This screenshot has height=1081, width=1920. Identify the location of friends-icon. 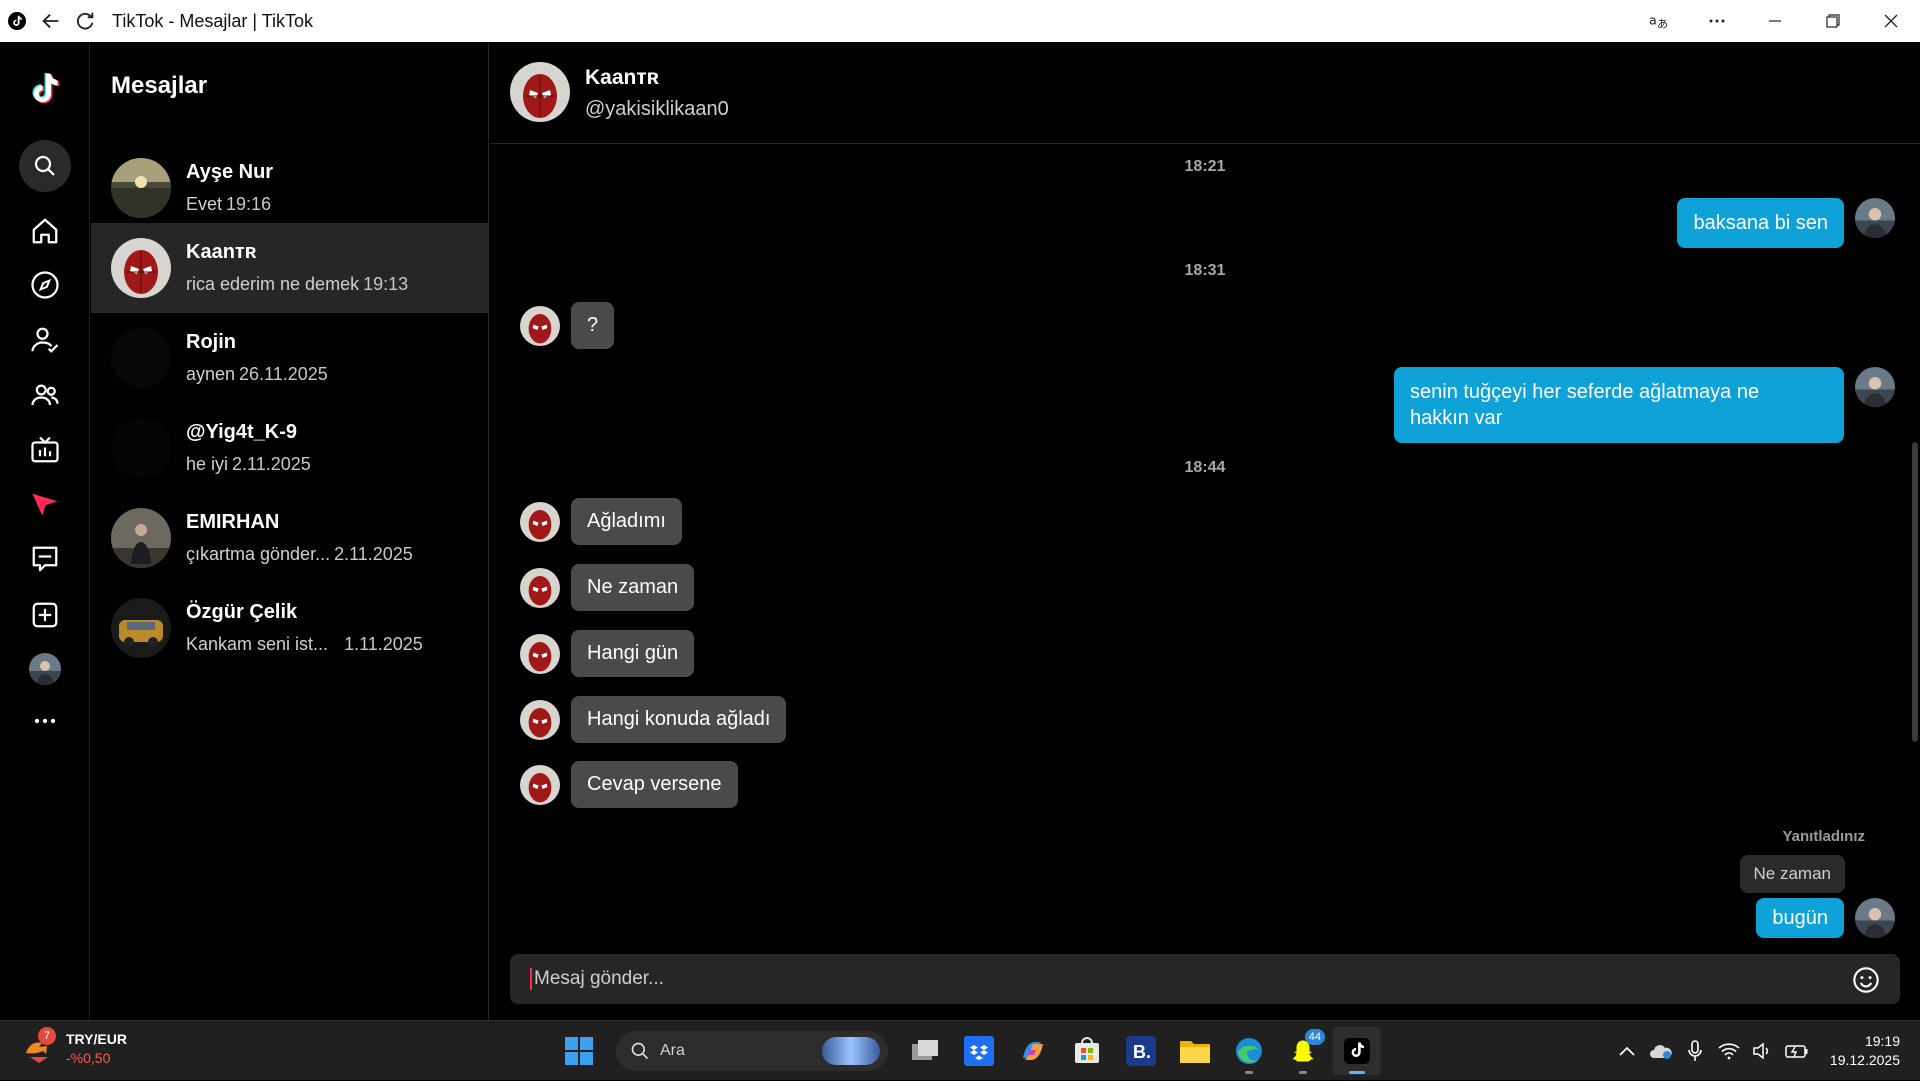
(45, 395).